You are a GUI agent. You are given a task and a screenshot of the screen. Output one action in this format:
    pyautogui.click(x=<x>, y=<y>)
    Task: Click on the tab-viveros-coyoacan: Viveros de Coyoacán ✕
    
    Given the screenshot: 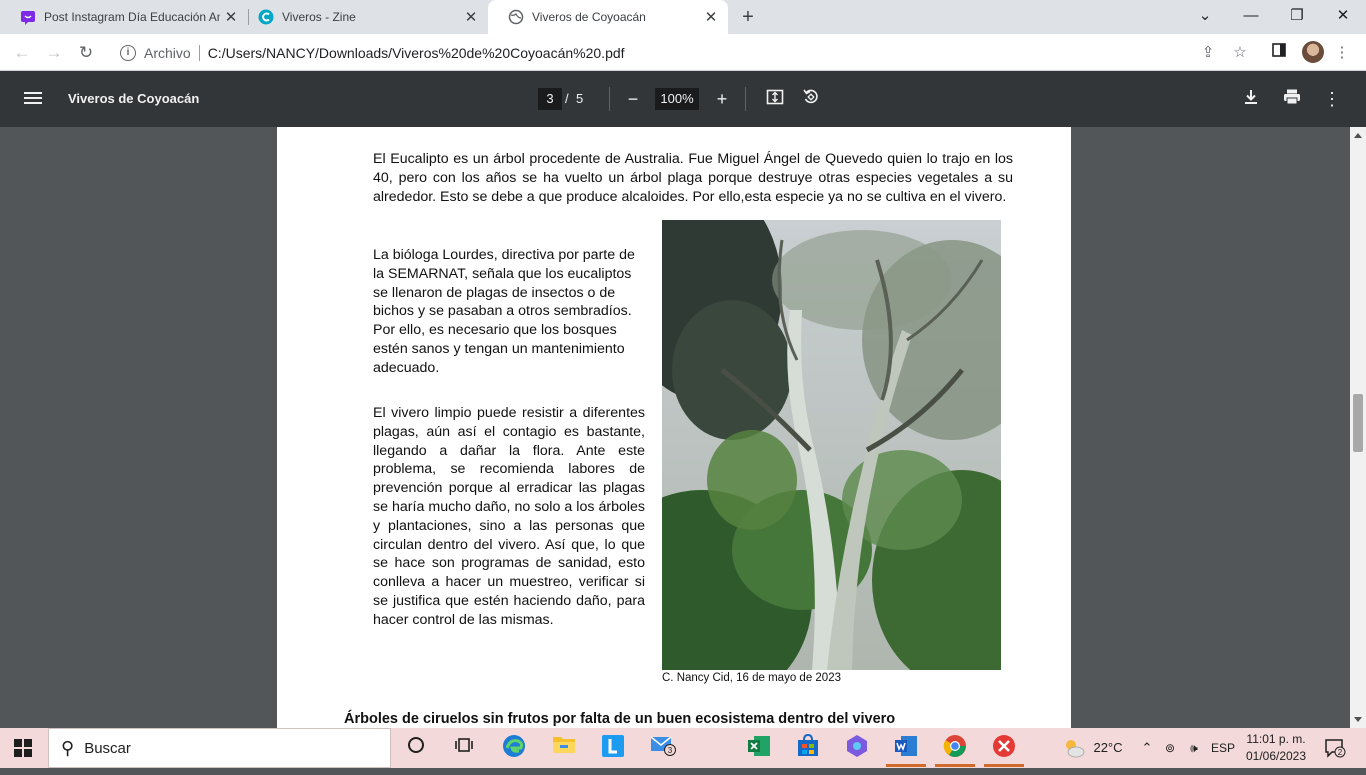 What is the action you would take?
    pyautogui.click(x=608, y=17)
    